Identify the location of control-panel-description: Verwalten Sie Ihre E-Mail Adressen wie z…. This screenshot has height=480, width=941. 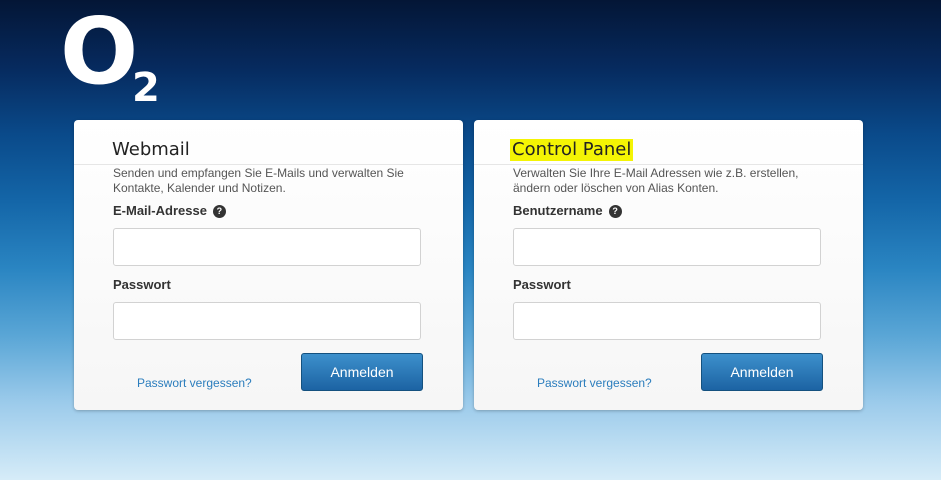
(656, 180).